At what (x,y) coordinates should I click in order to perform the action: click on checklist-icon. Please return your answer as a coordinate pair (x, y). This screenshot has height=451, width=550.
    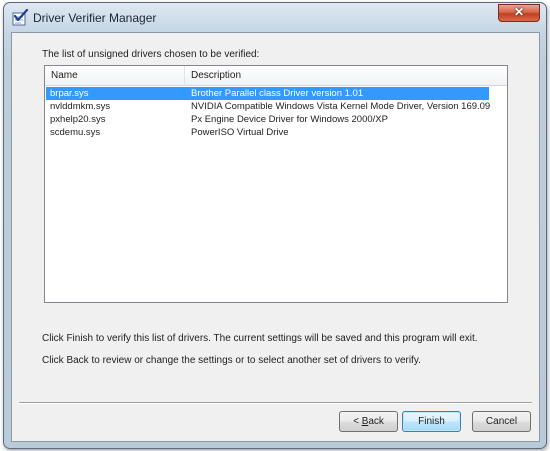
    Looking at the image, I should click on (20, 17).